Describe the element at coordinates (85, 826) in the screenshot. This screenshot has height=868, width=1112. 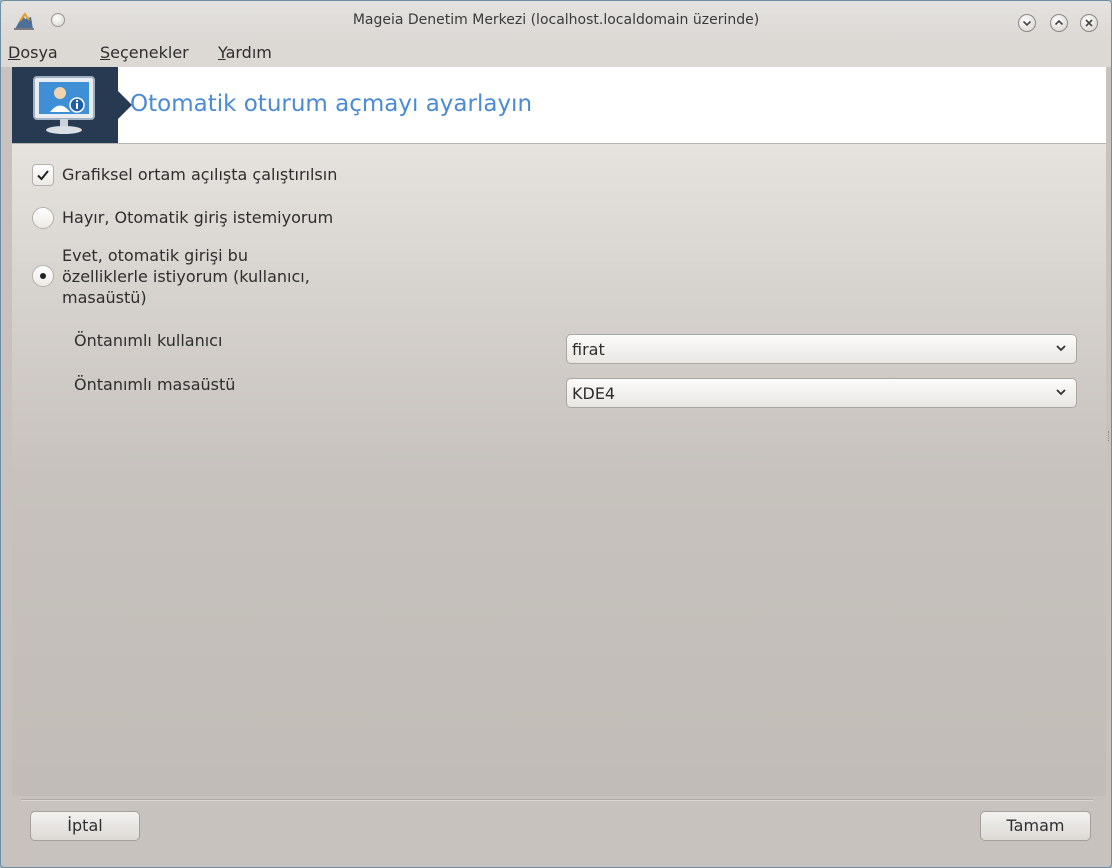
I see `cancel-button: İptal` at that location.